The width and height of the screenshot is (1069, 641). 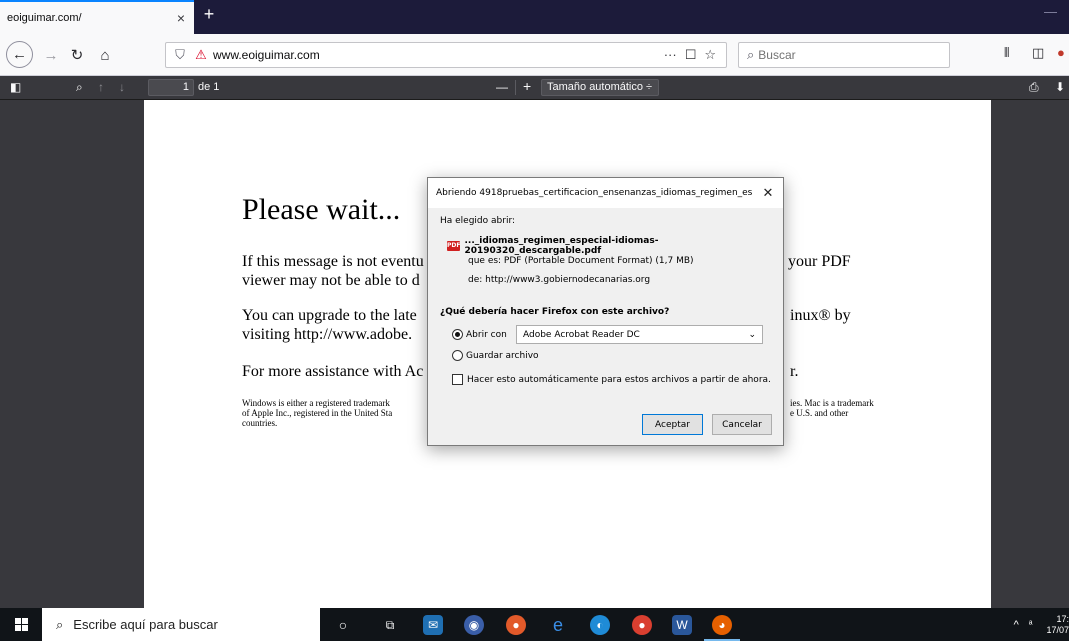 I want to click on url-bar: ⛉ ⚠ www.eoiguimar.com ··· ☐ ☆, so click(x=446, y=55).